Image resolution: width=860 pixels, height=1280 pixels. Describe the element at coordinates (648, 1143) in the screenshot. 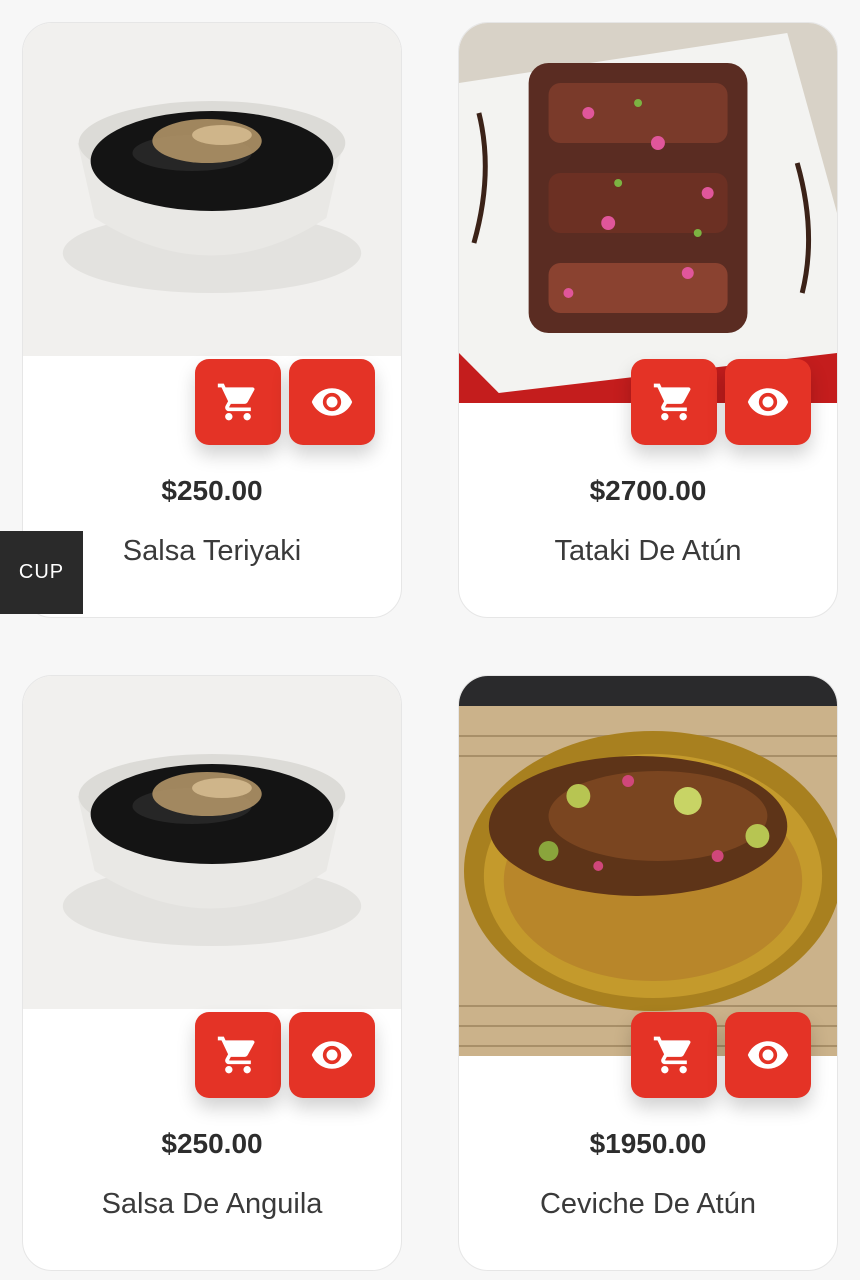

I see `product-price: $1950.00` at that location.